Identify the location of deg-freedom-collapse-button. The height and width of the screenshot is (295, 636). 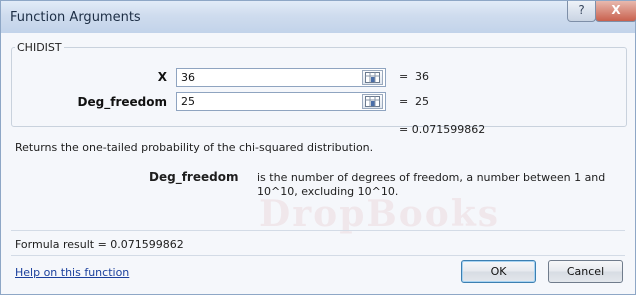
(372, 101).